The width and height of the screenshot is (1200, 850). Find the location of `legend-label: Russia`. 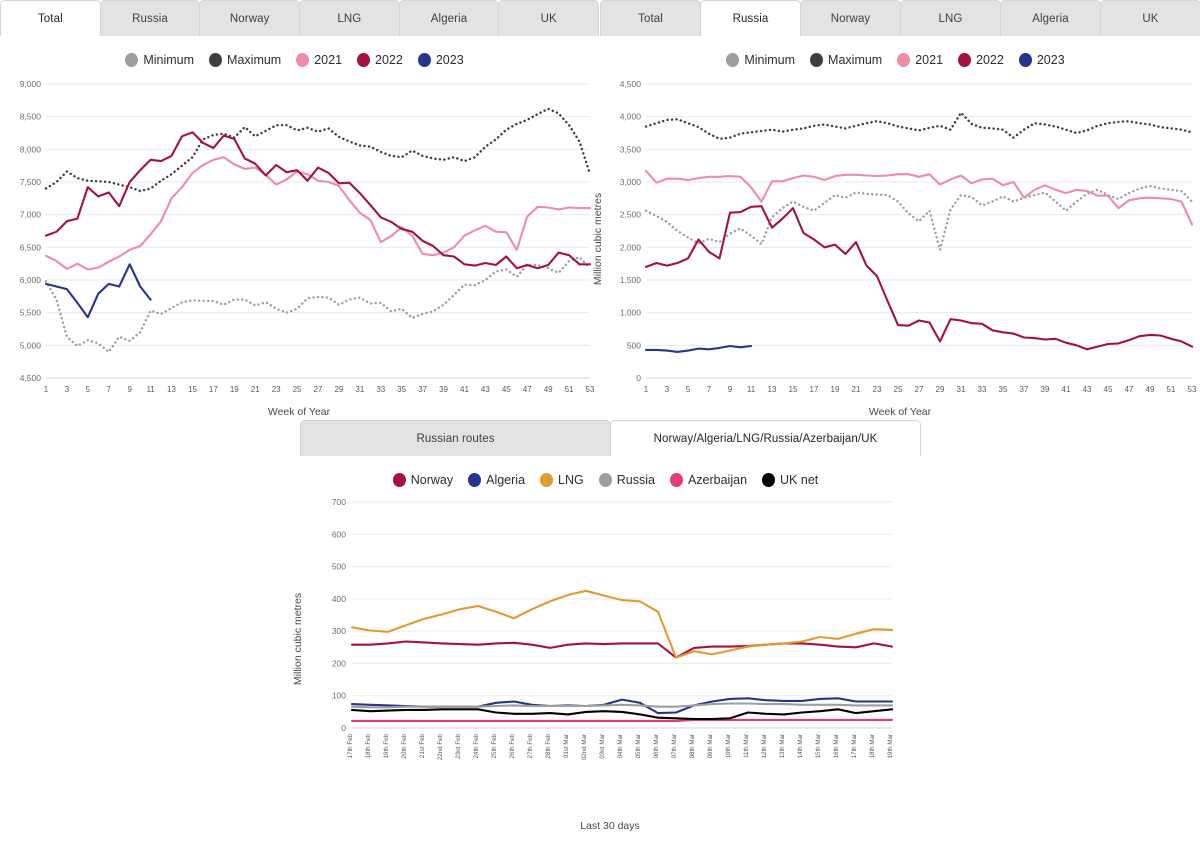

legend-label: Russia is located at coordinates (635, 480).